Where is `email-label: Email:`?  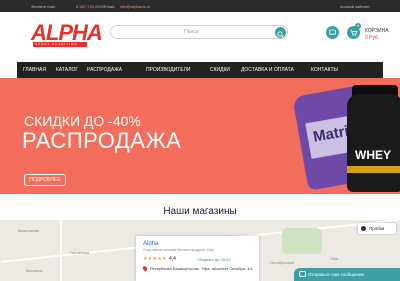 email-label: Email: is located at coordinates (110, 6).